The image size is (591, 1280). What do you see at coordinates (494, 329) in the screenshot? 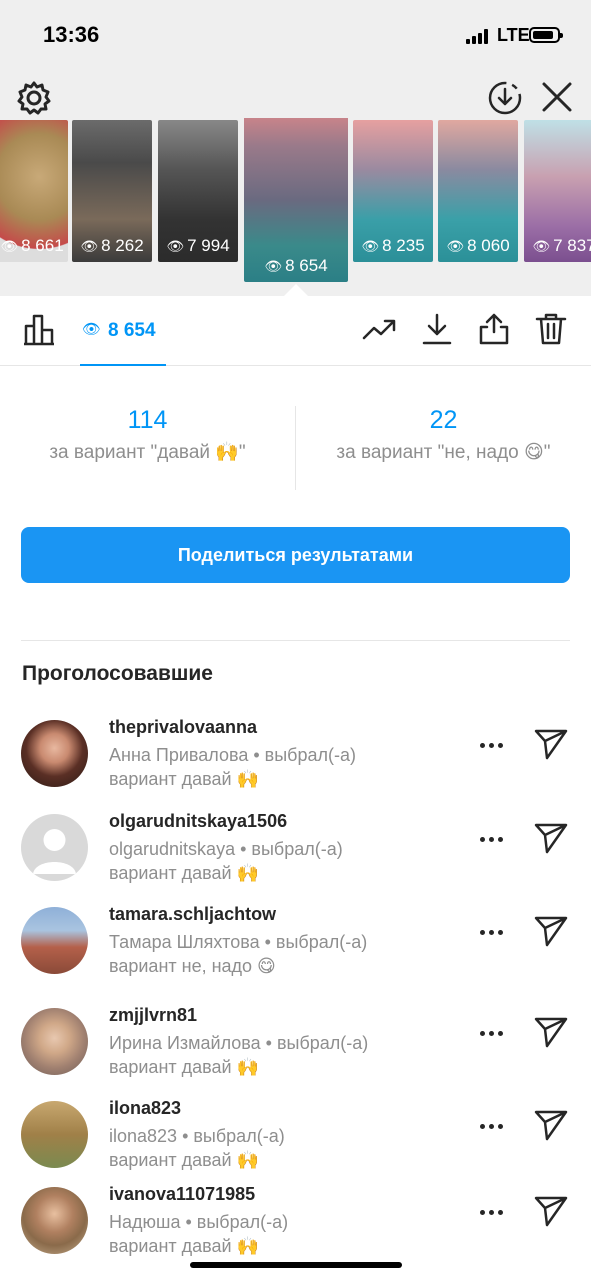
I see `share-icon` at bounding box center [494, 329].